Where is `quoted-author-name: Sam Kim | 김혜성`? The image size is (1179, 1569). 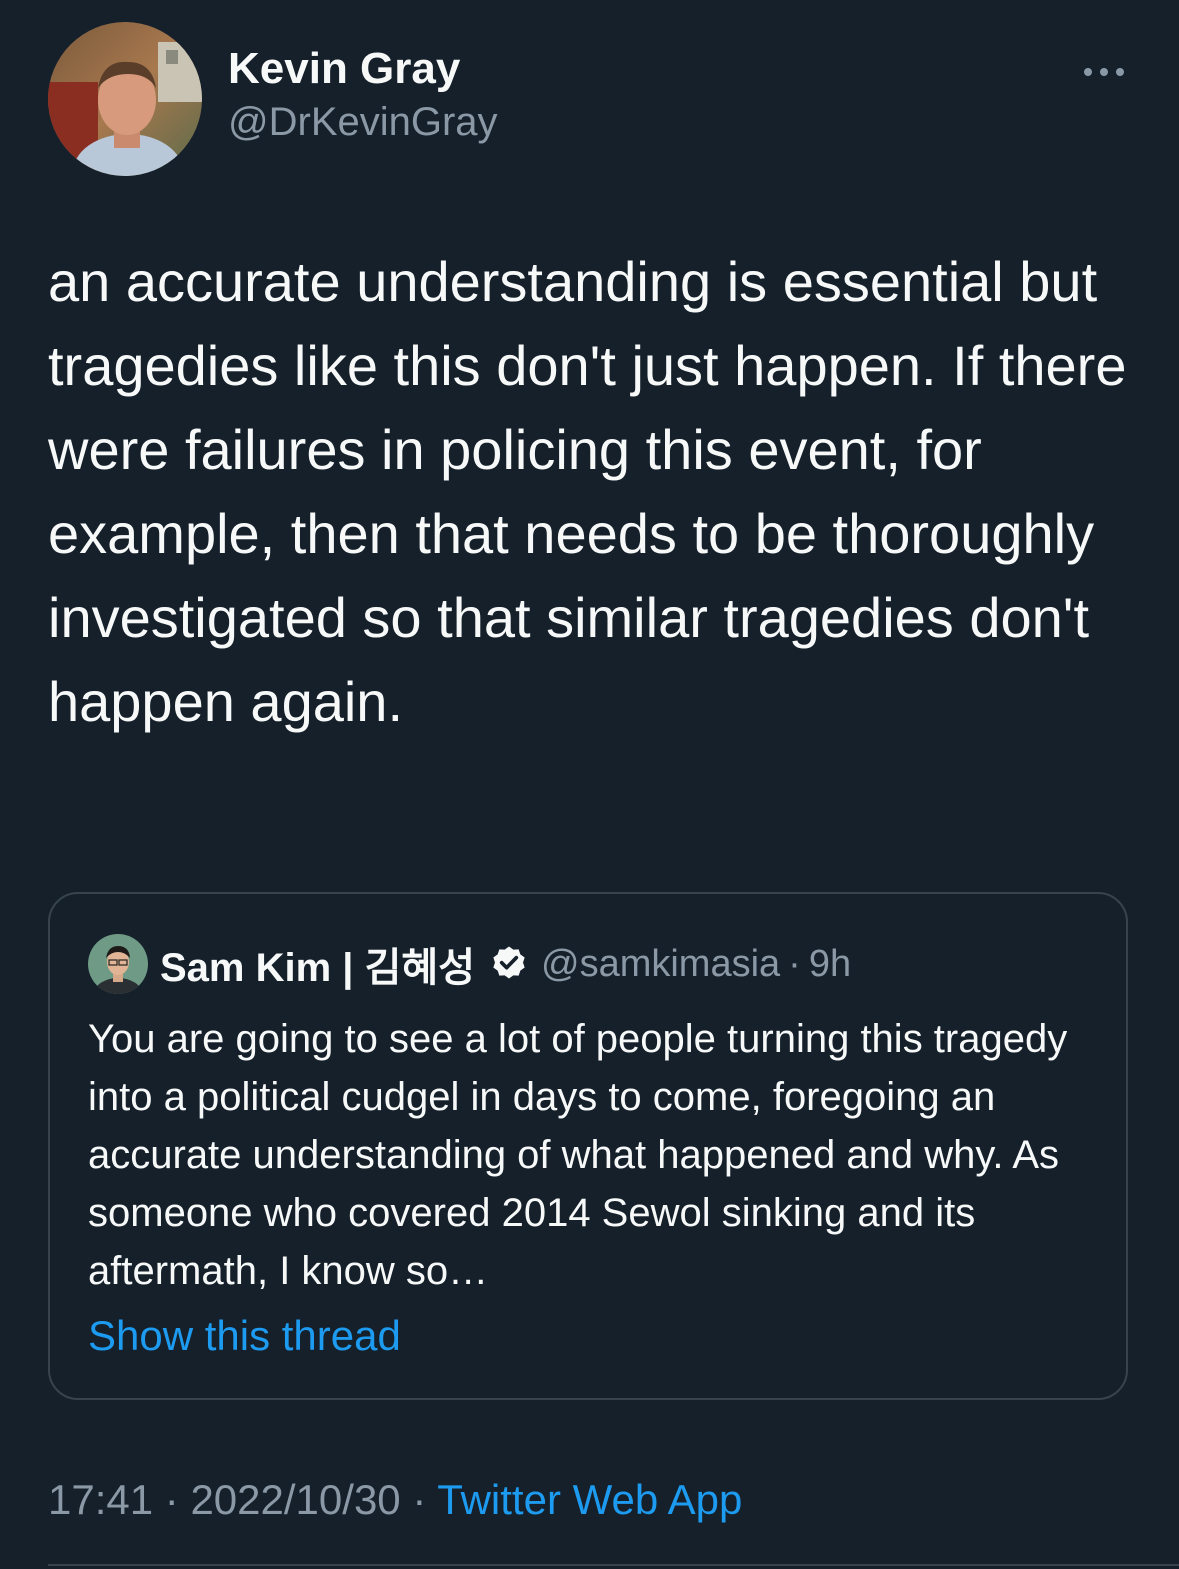
quoted-author-name: Sam Kim | 김혜성 is located at coordinates (317, 964).